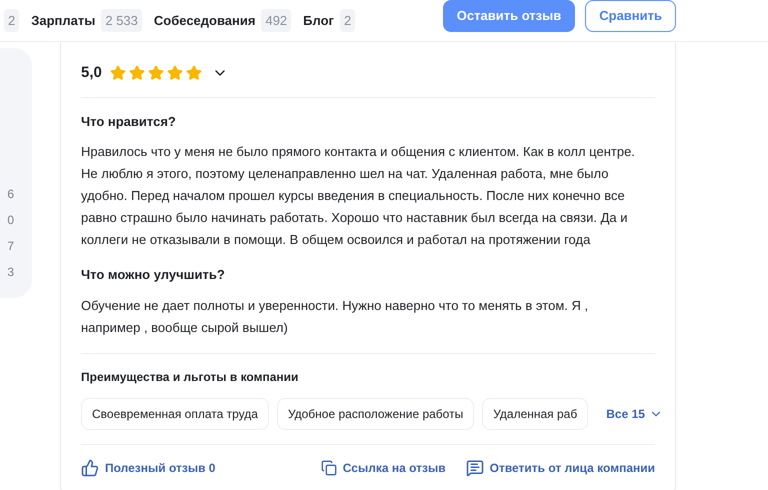  Describe the element at coordinates (475, 467) in the screenshot. I see `comment-icon` at that location.